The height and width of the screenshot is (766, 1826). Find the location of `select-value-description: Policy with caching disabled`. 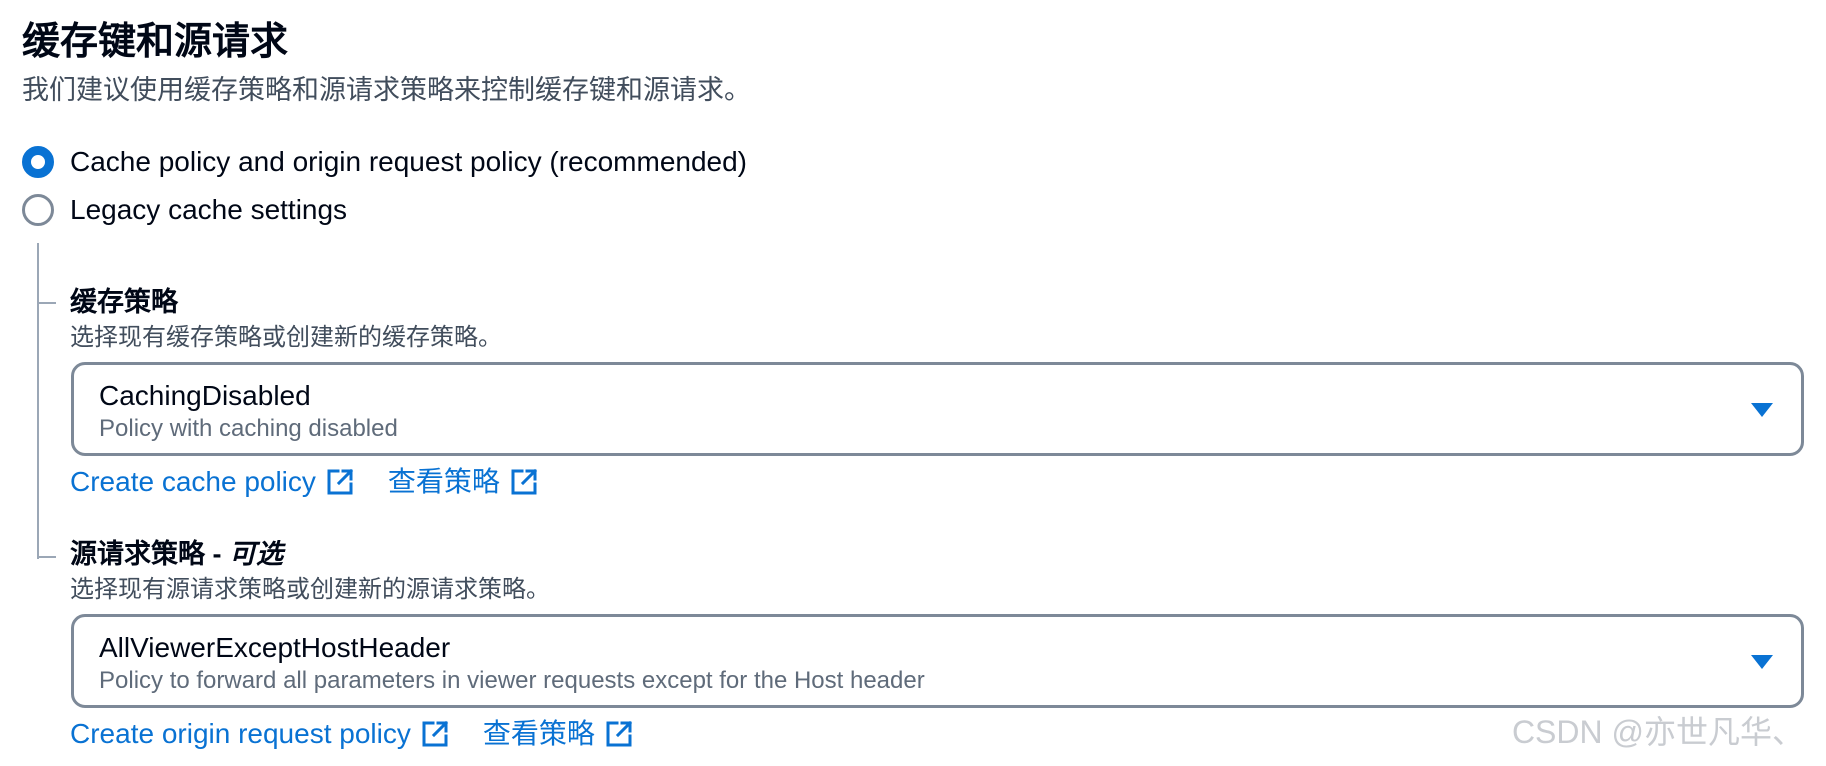

select-value-description: Policy with caching disabled is located at coordinates (248, 428).